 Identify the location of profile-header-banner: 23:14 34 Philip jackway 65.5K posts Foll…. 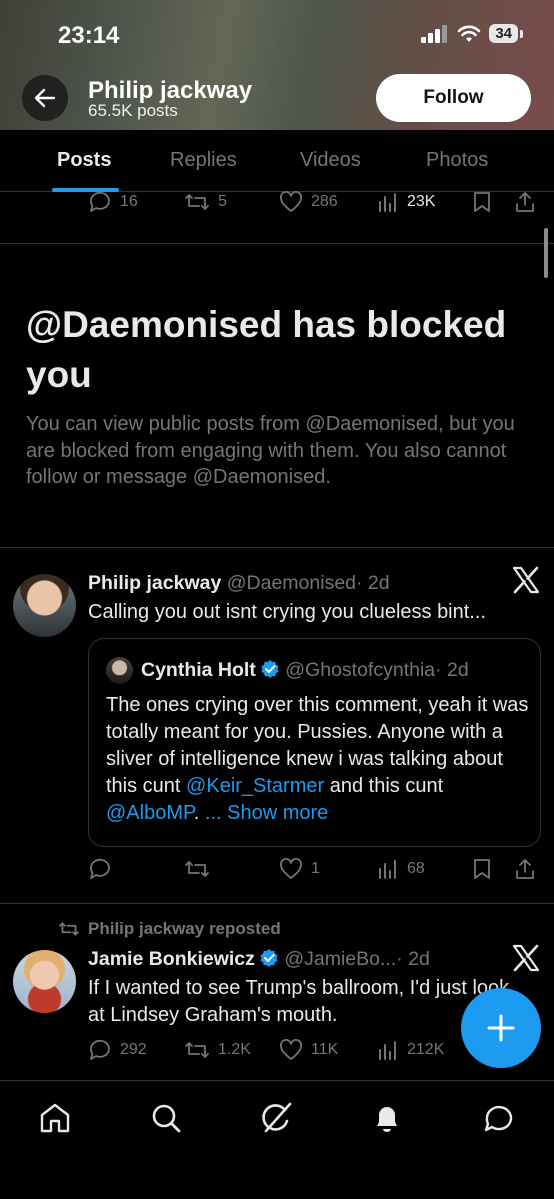
(277, 65).